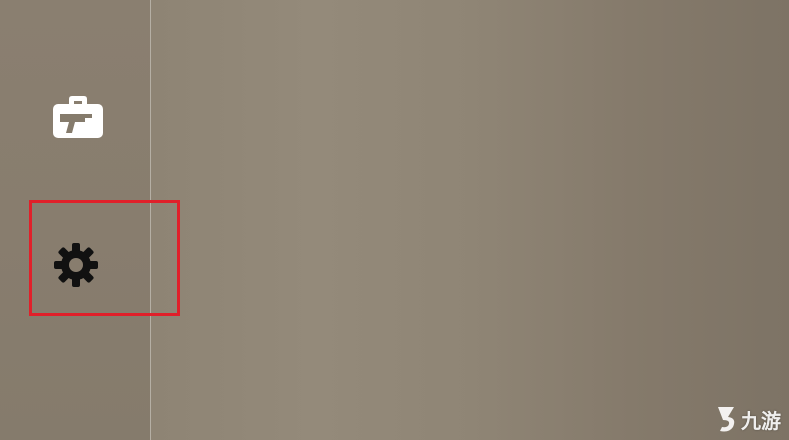  I want to click on gear-icon, so click(76, 265).